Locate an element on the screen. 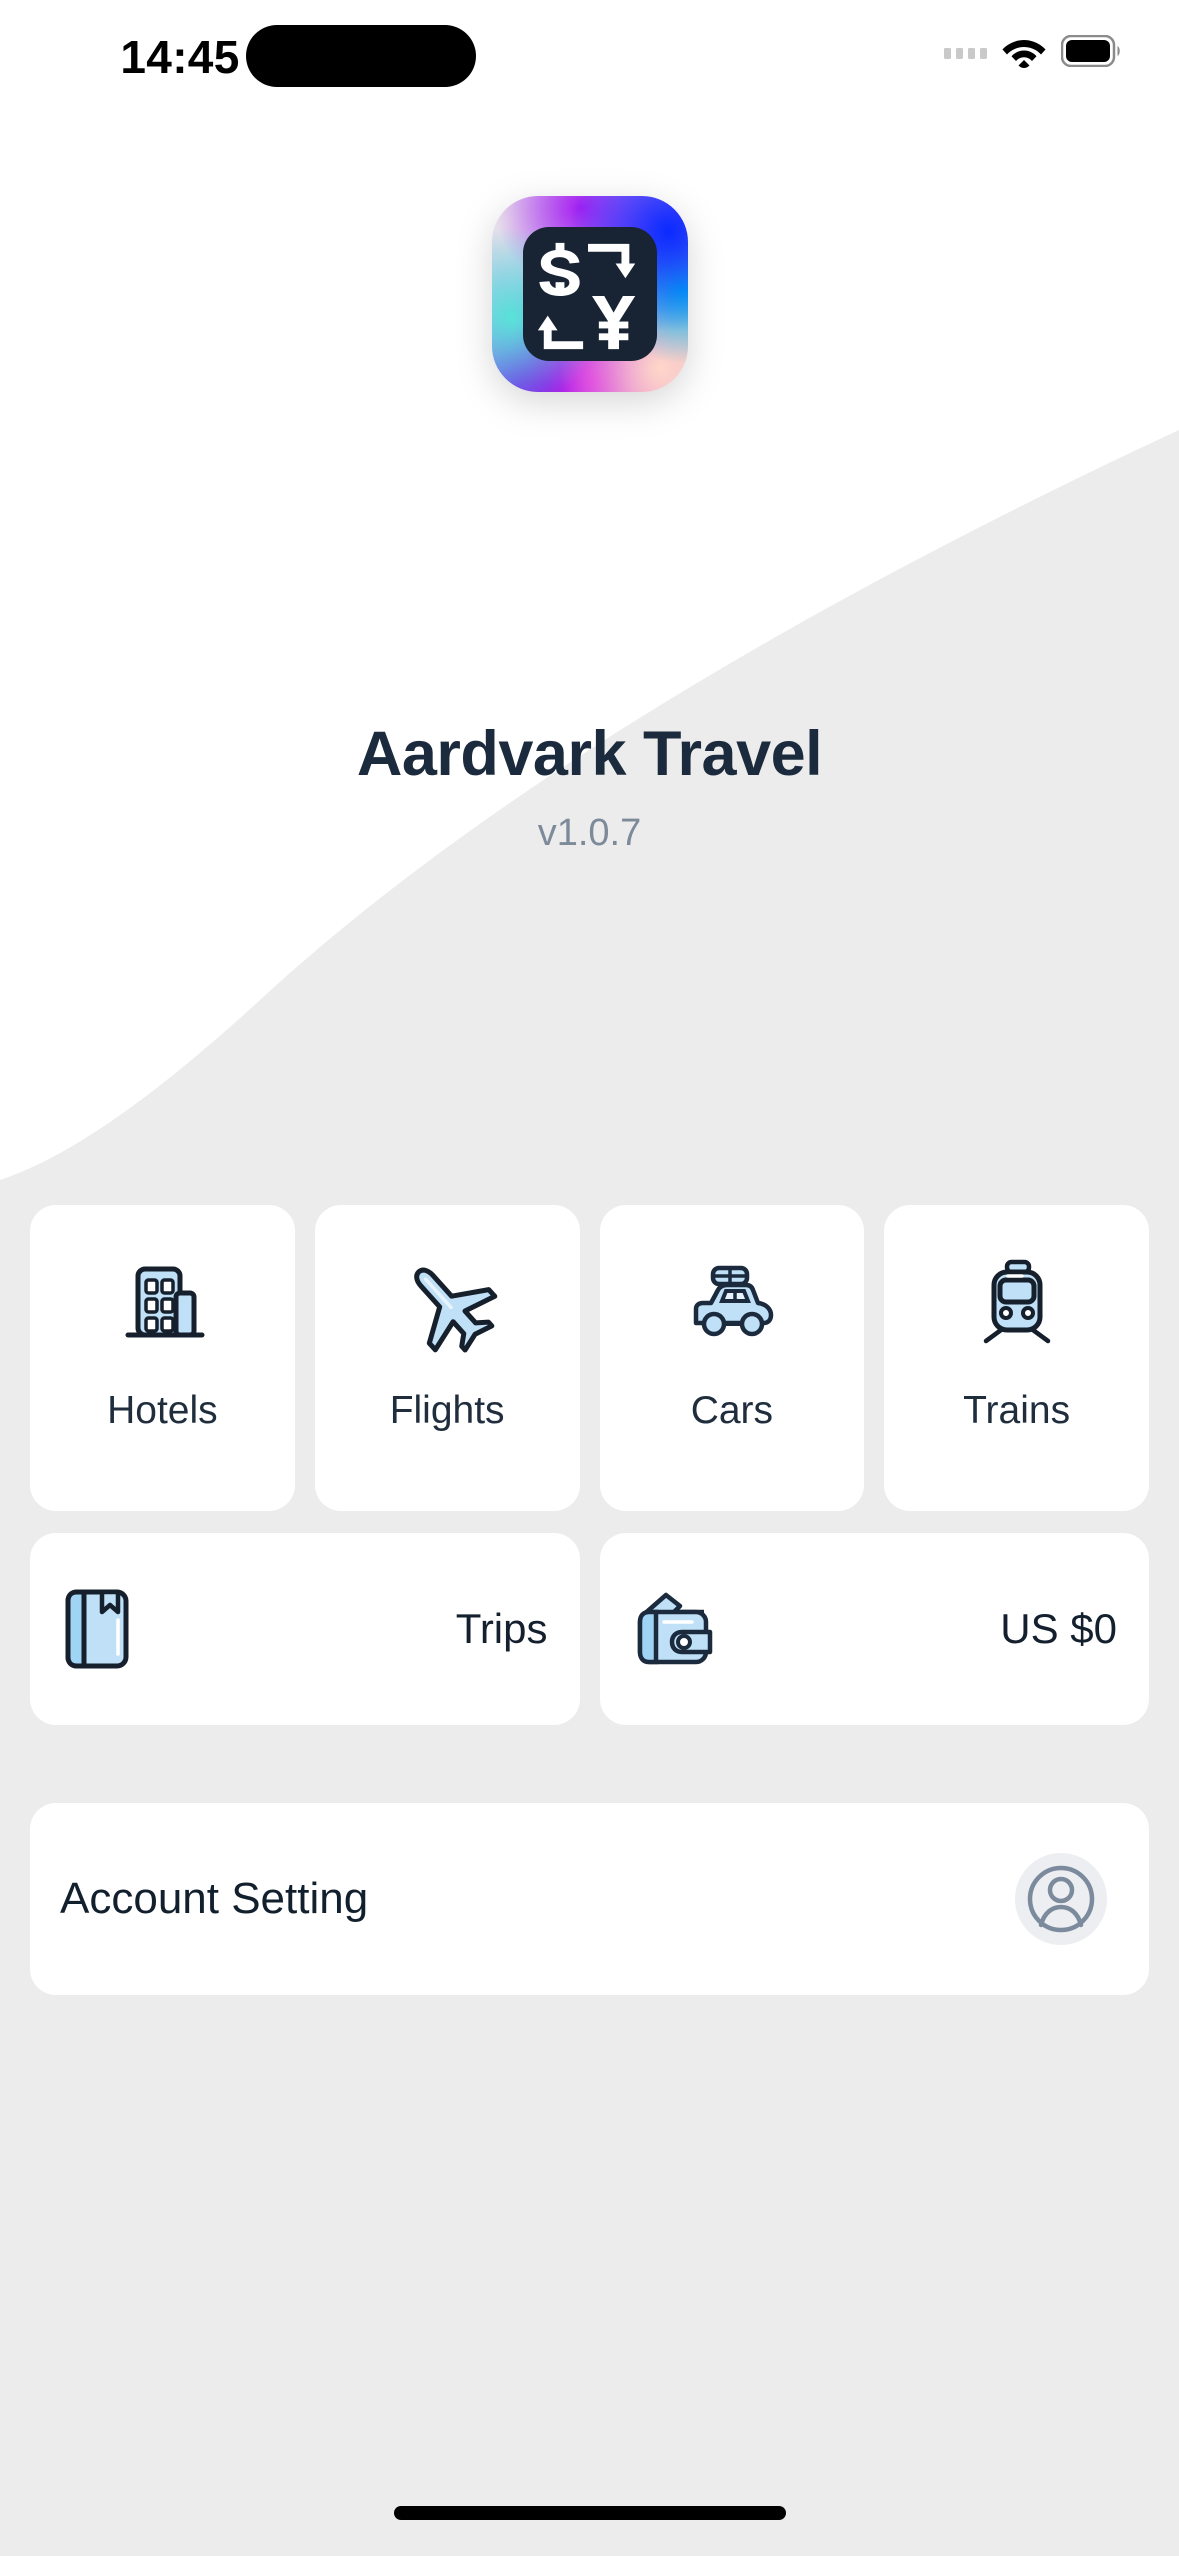  account-setting-label: Account Setting is located at coordinates (214, 1898).